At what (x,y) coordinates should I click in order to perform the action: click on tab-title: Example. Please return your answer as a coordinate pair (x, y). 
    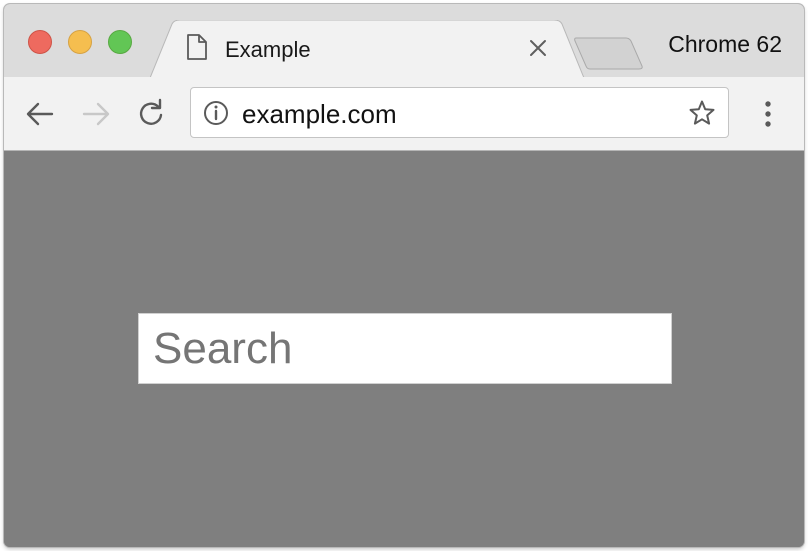
    Looking at the image, I should click on (268, 49).